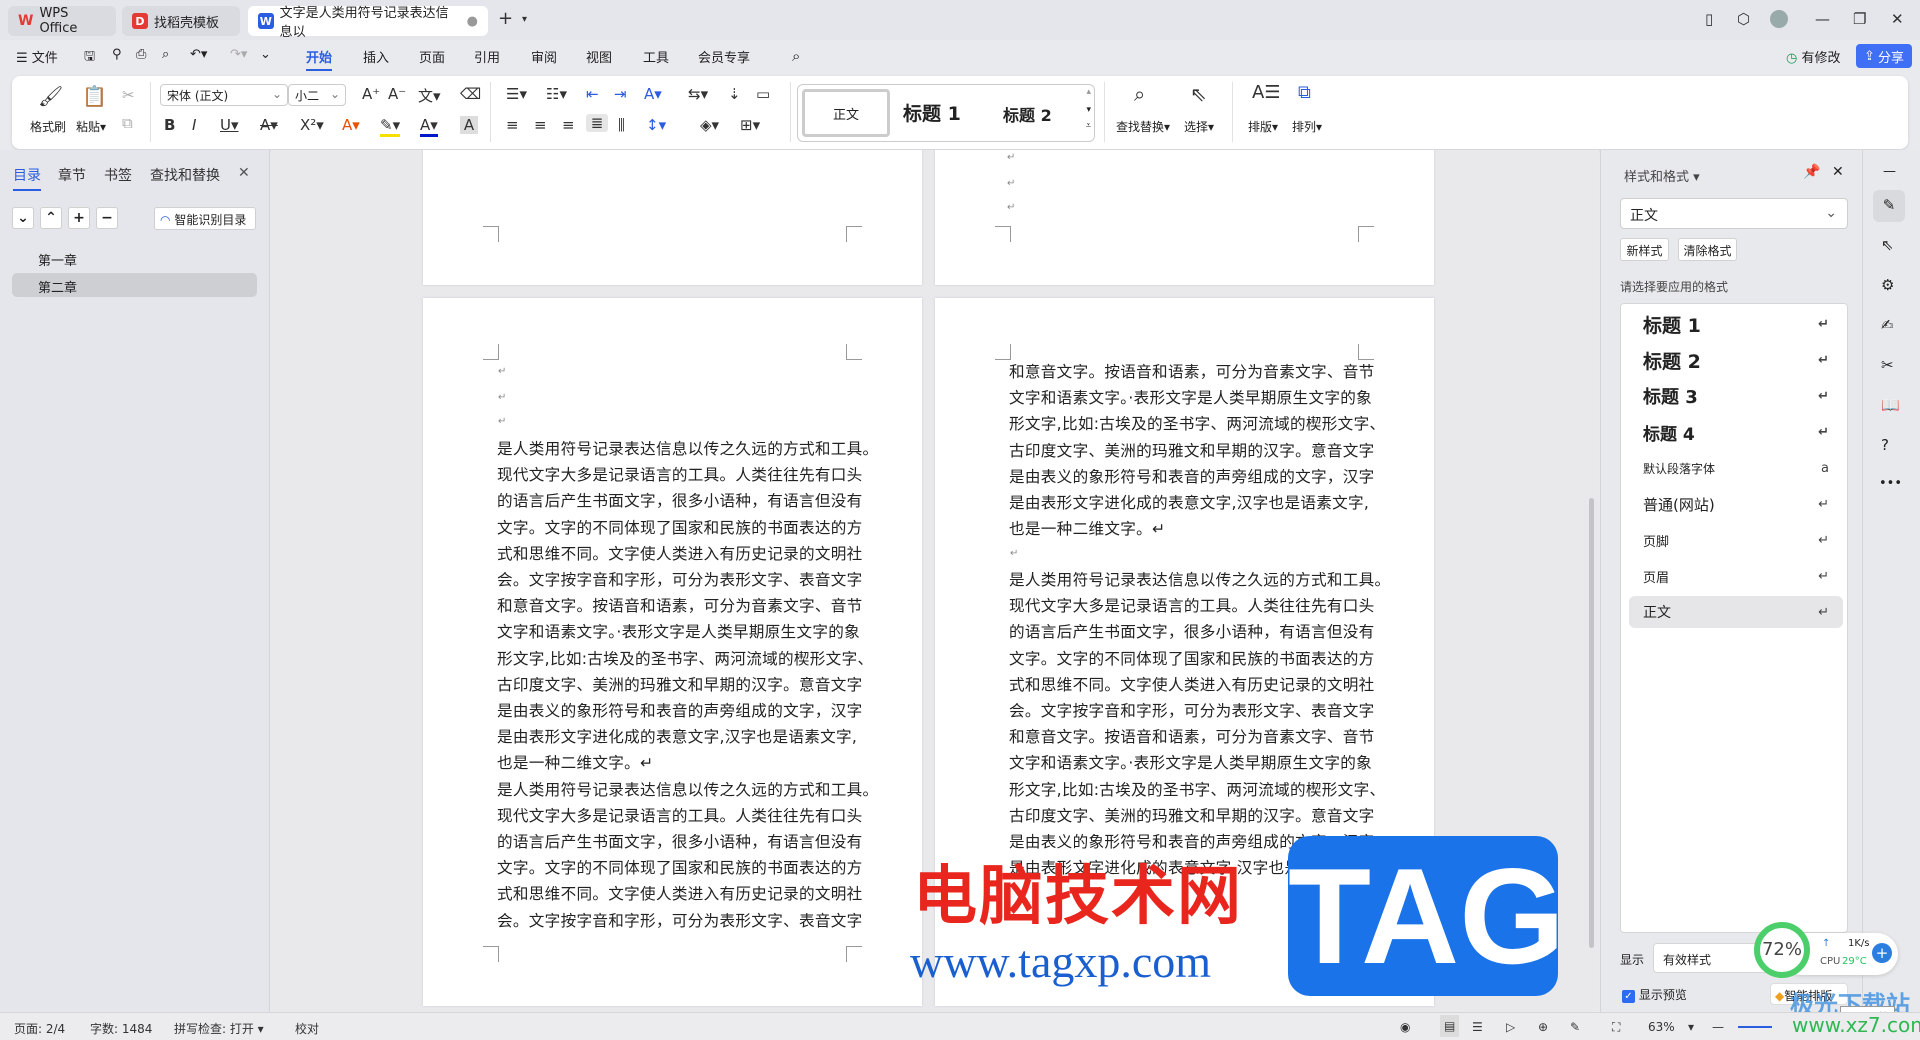 Image resolution: width=1920 pixels, height=1040 pixels. What do you see at coordinates (1887, 245) in the screenshot?
I see `select-cursor-icon: ⇖` at bounding box center [1887, 245].